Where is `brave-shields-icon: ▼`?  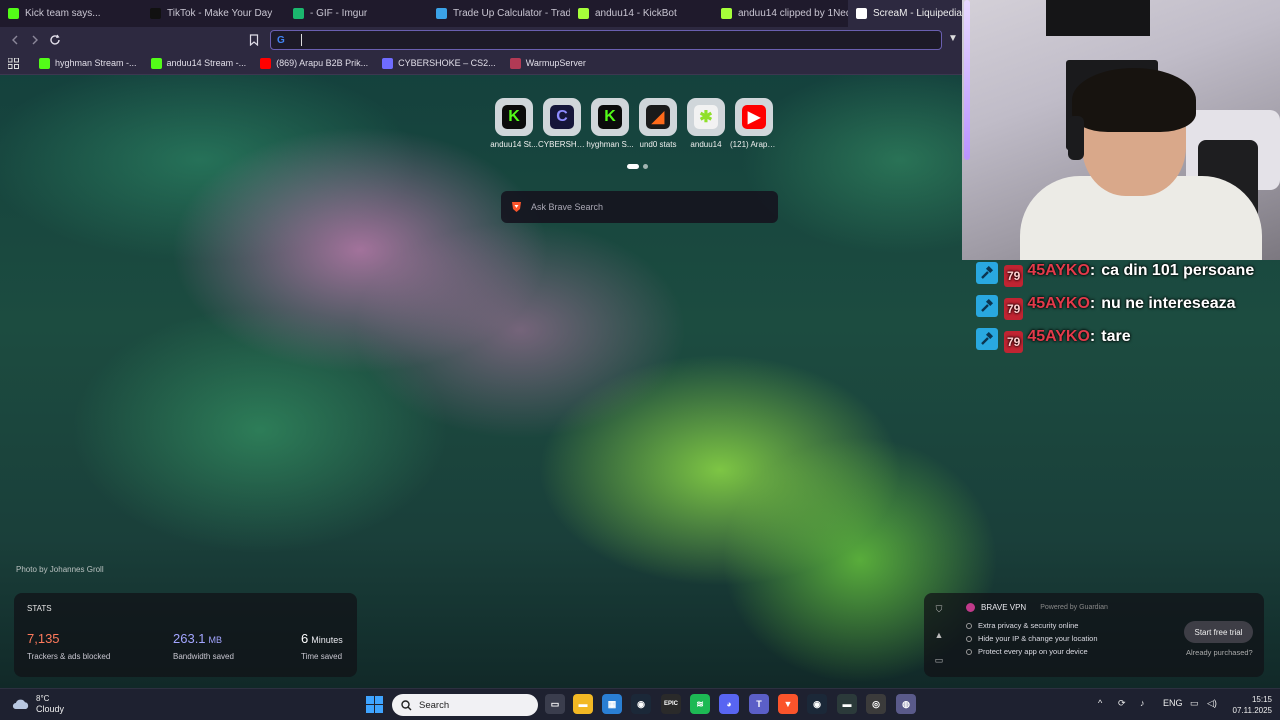 brave-shields-icon: ▼ is located at coordinates (953, 38).